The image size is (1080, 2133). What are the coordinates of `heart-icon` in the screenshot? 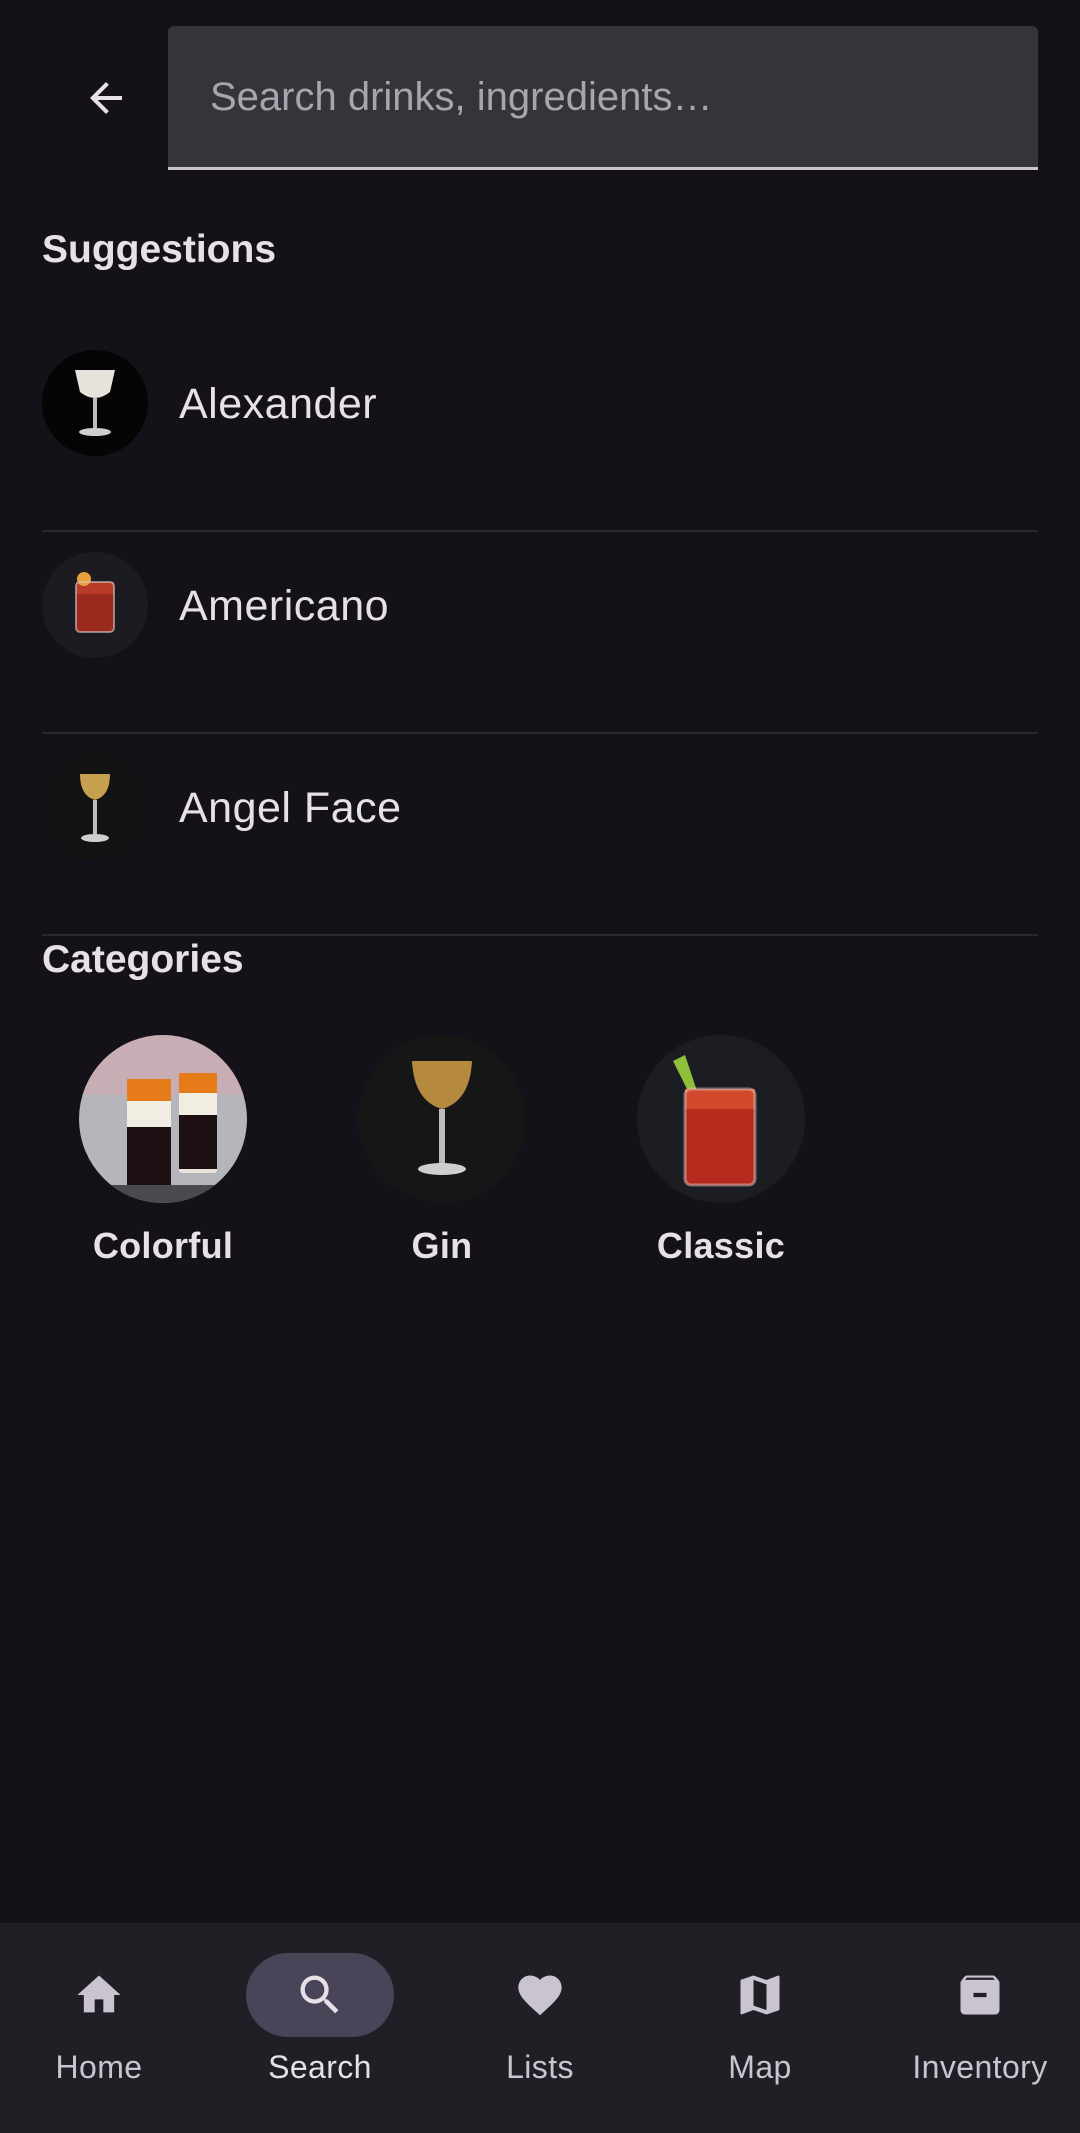 It's located at (540, 1995).